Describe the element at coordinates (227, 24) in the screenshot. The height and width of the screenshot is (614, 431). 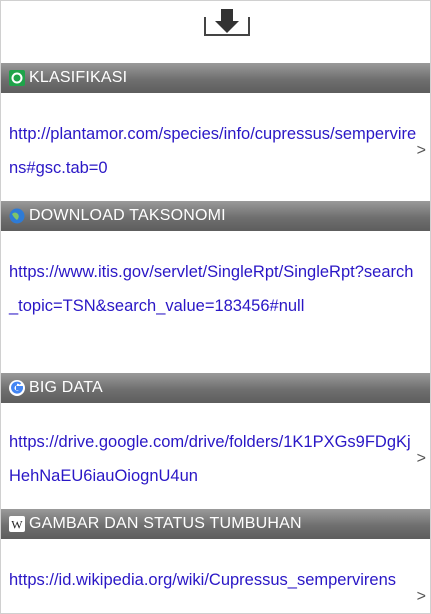
I see `download-icon` at that location.